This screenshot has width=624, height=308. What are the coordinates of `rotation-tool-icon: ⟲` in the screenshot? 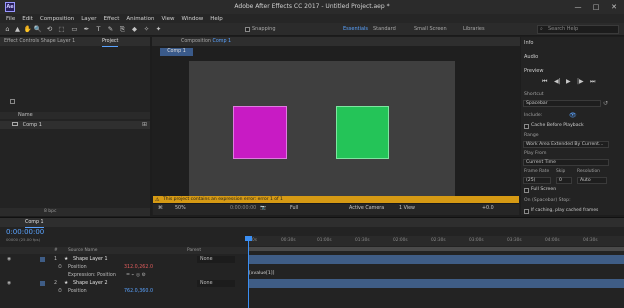 It's located at (49, 29).